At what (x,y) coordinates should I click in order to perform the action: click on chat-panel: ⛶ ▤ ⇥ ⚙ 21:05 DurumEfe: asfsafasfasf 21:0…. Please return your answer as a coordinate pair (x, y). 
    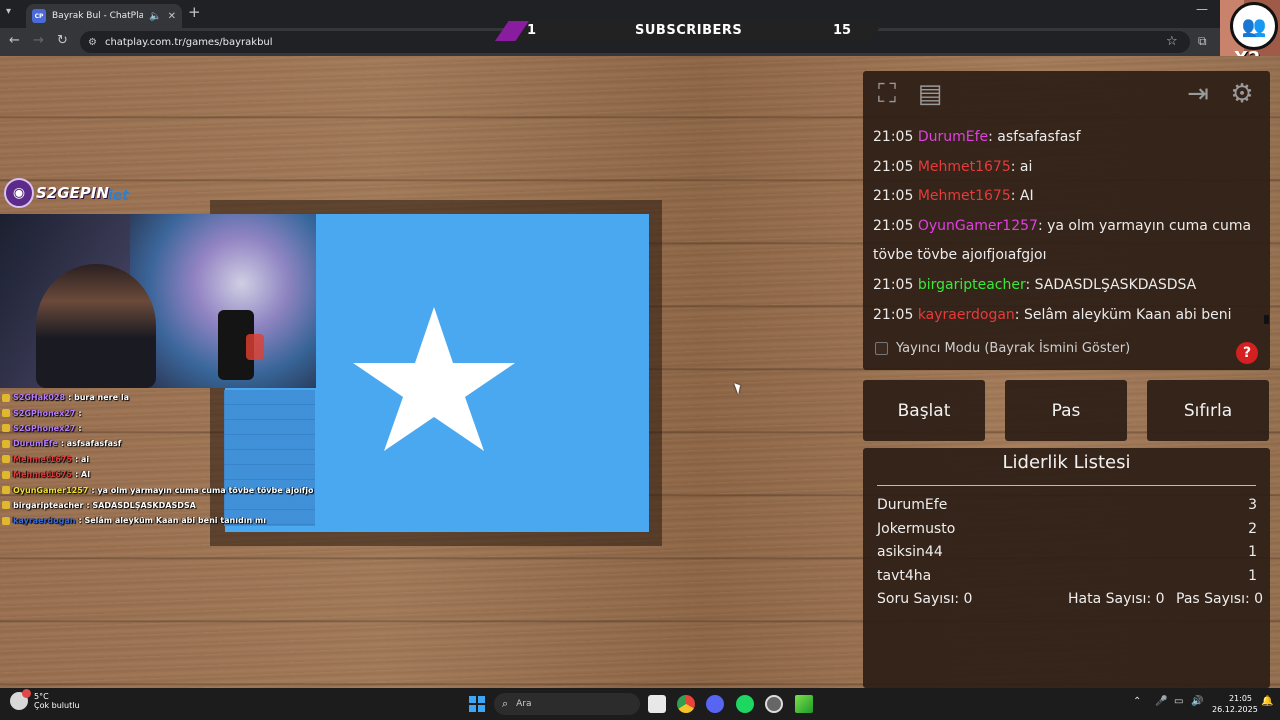
    Looking at the image, I should click on (1066, 220).